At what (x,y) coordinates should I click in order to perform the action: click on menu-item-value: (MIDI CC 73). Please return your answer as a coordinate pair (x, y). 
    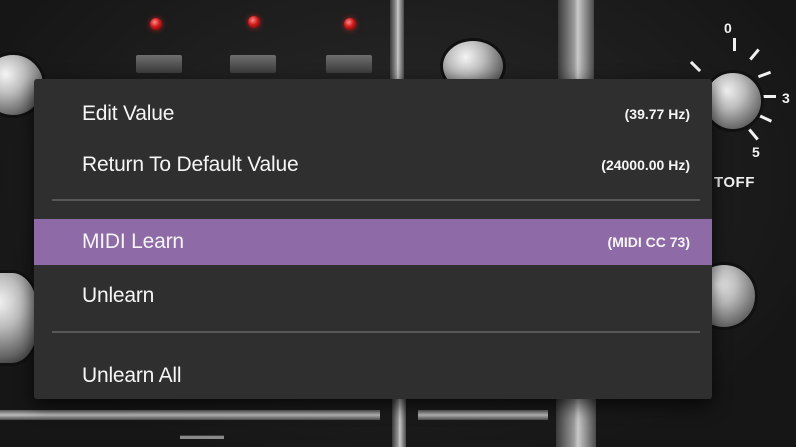
    Looking at the image, I should click on (648, 242).